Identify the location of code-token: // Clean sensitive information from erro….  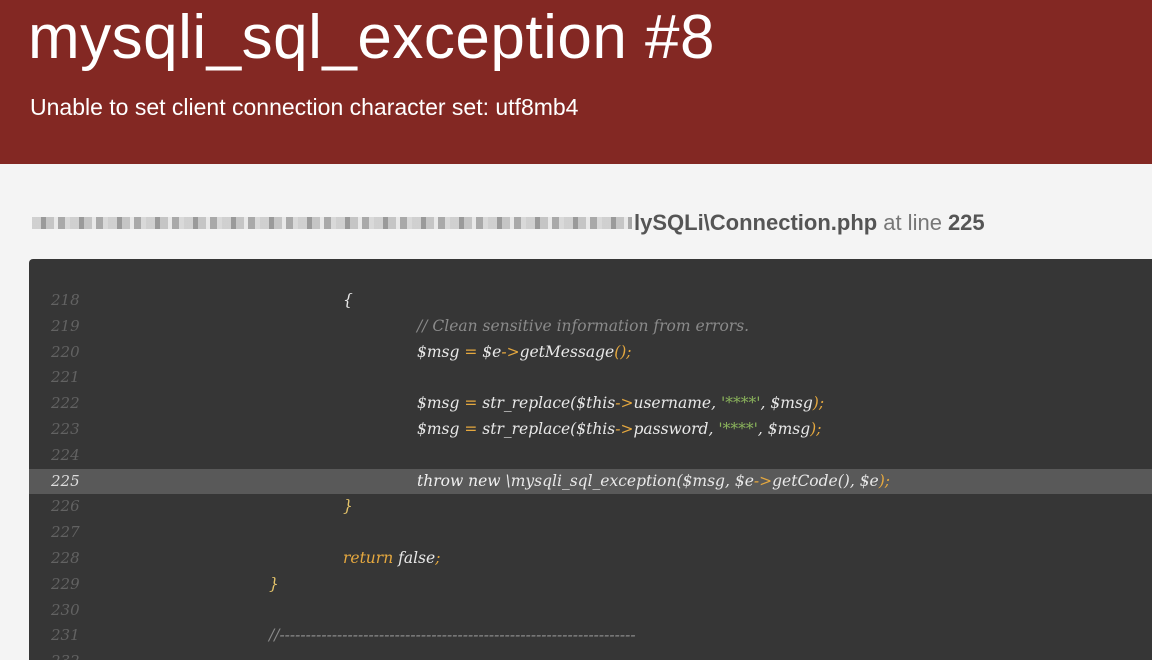
(583, 325).